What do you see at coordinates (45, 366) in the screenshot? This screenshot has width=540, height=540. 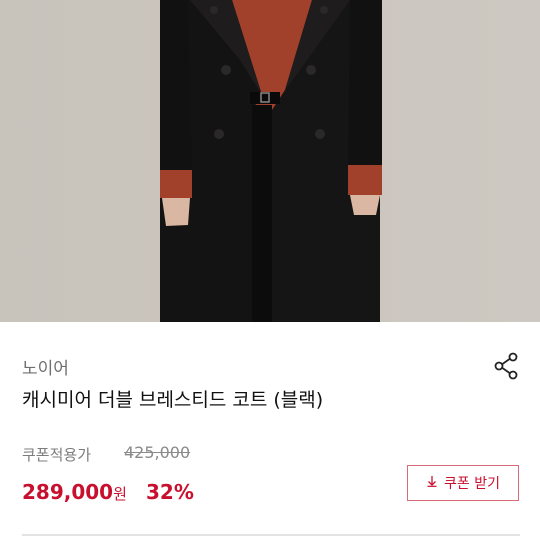 I see `brand-name: 노이어` at bounding box center [45, 366].